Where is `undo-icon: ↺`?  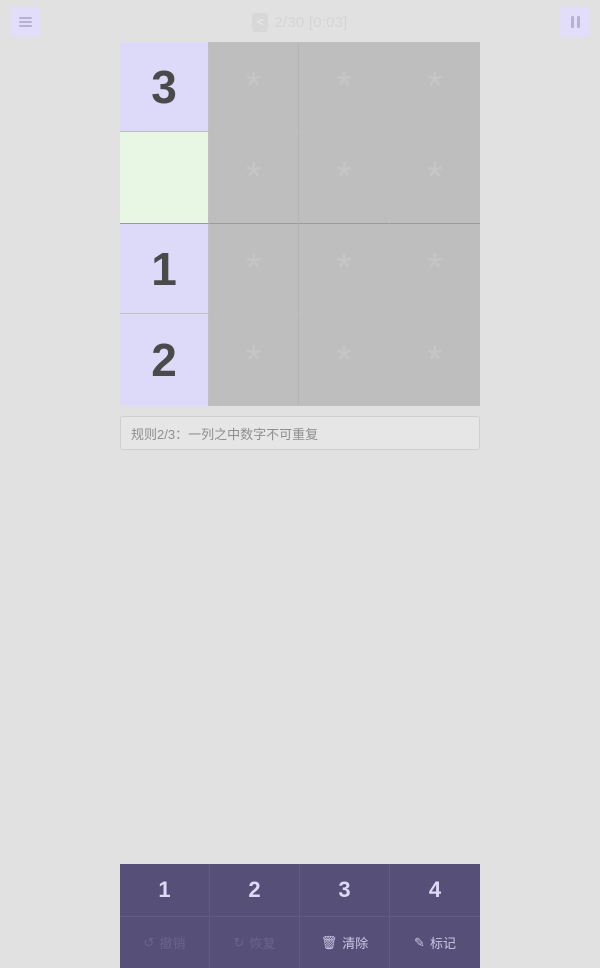
undo-icon: ↺ is located at coordinates (149, 942).